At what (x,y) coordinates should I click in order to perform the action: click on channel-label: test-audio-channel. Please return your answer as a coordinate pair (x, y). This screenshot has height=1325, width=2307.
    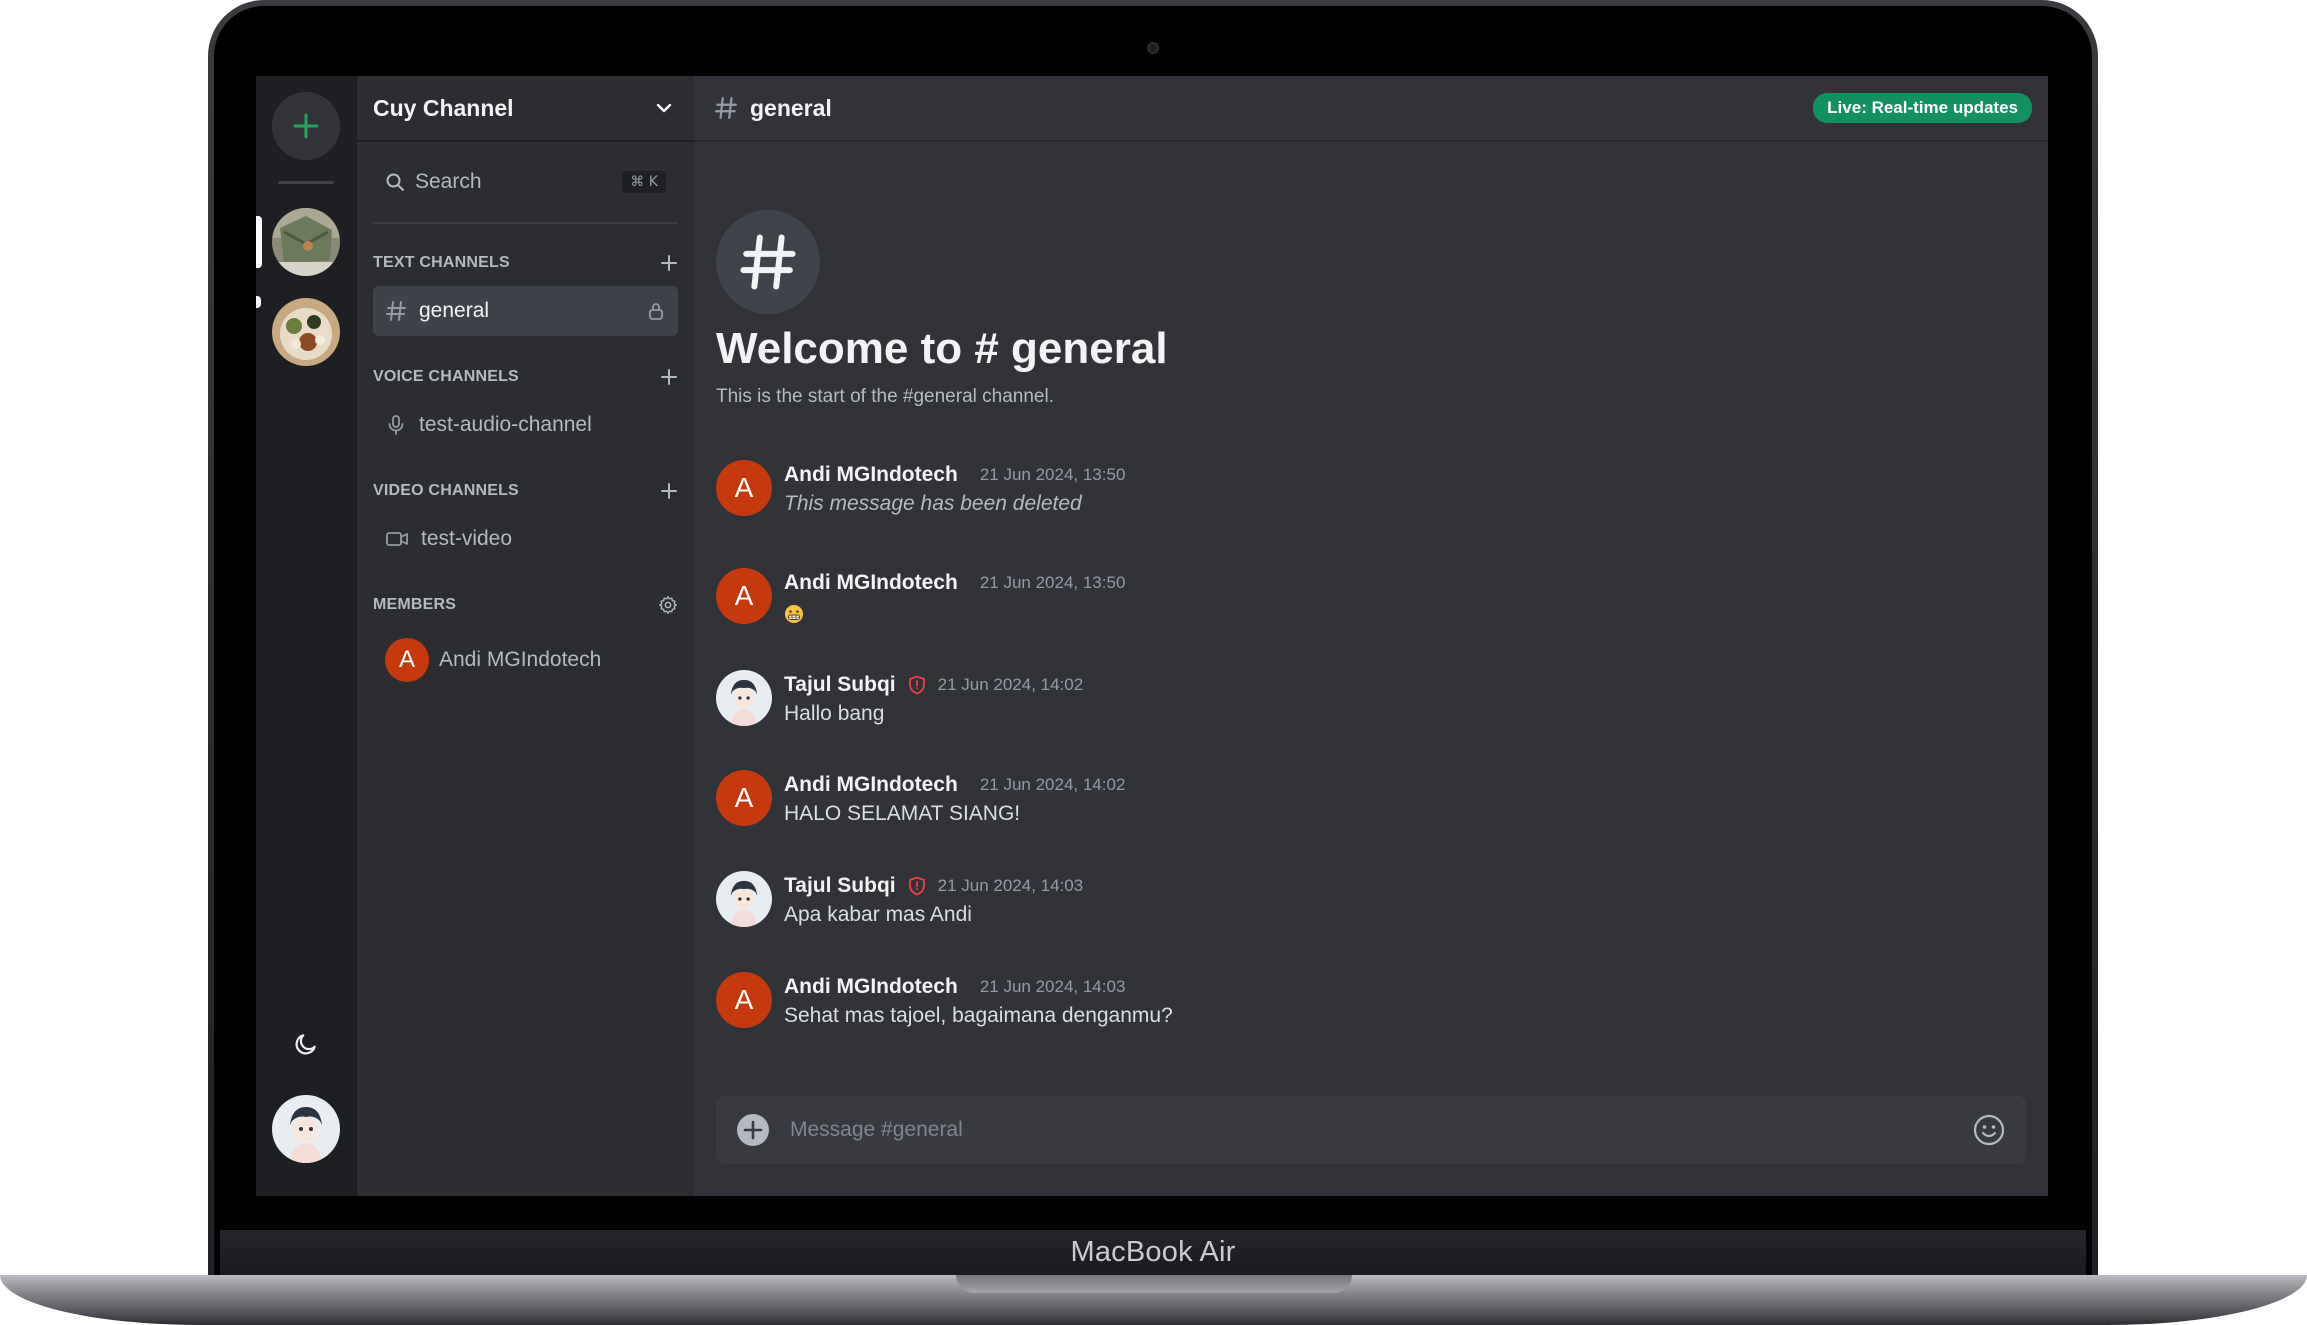
    Looking at the image, I should click on (505, 424).